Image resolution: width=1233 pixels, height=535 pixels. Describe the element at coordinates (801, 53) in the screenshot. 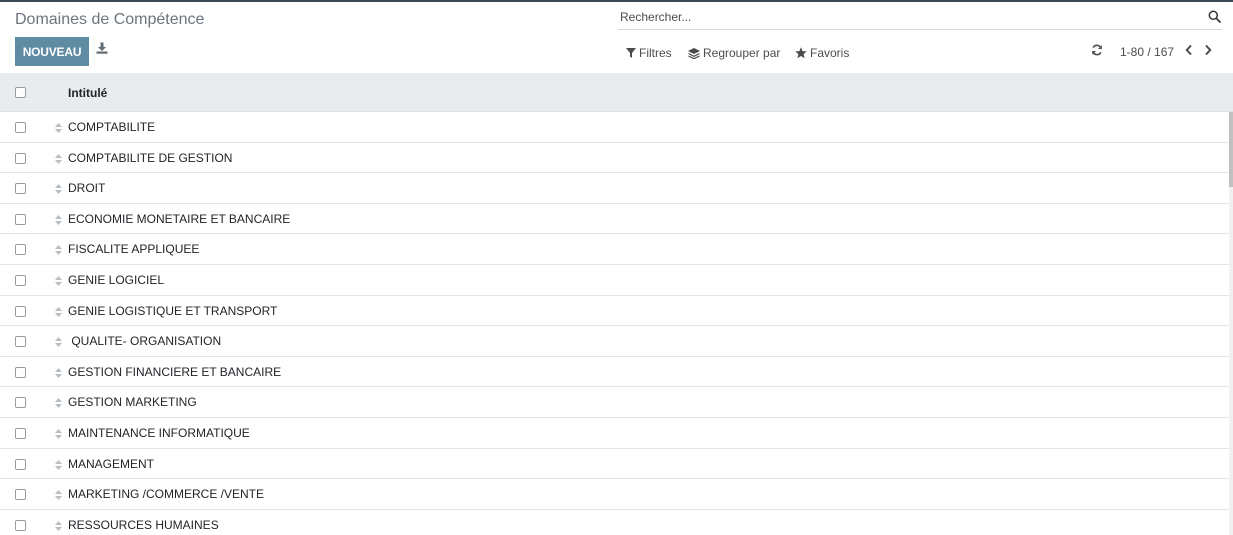

I see `star-icon` at that location.